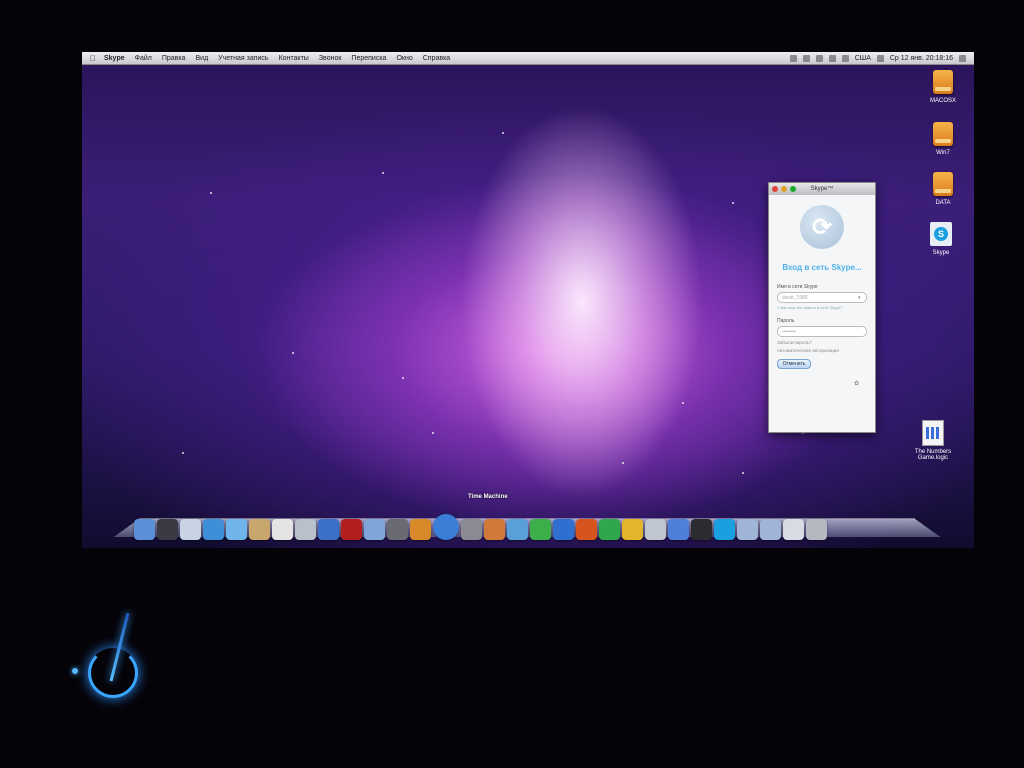 Image resolution: width=1024 pixels, height=768 pixels. I want to click on desktop-icon-win7: Win7, so click(943, 139).